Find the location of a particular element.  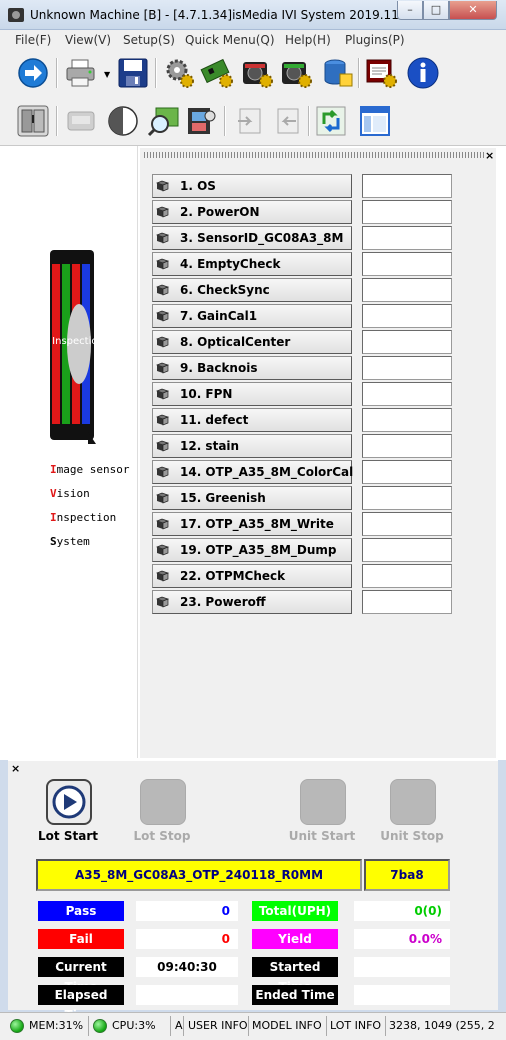

test-item-button: 8. OpticalCenter is located at coordinates (252, 342).